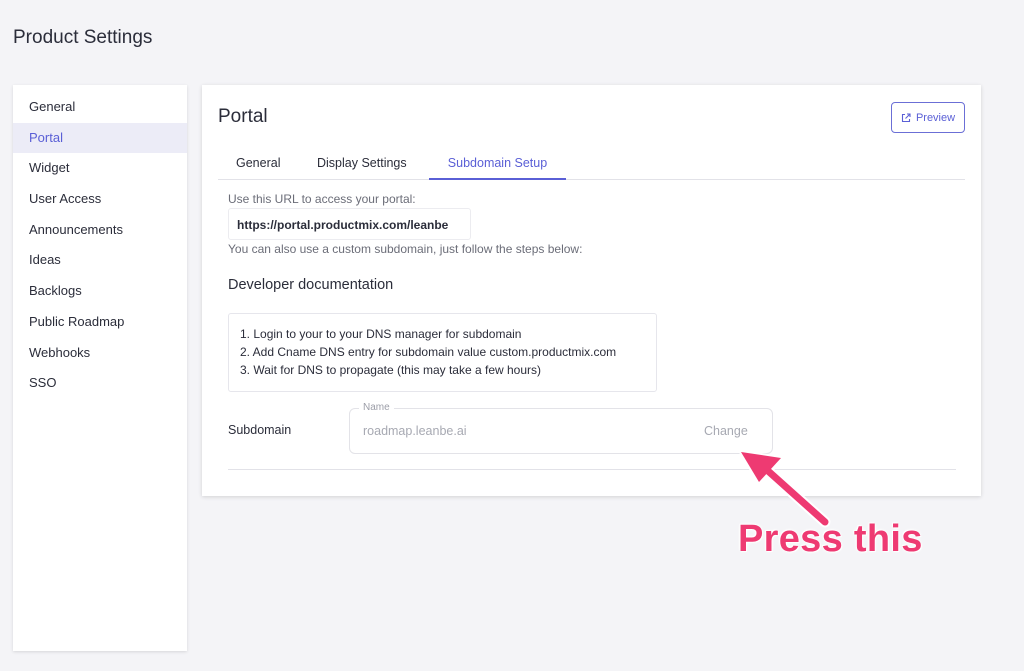  I want to click on sidebar-item-ideas: Ideas, so click(100, 260).